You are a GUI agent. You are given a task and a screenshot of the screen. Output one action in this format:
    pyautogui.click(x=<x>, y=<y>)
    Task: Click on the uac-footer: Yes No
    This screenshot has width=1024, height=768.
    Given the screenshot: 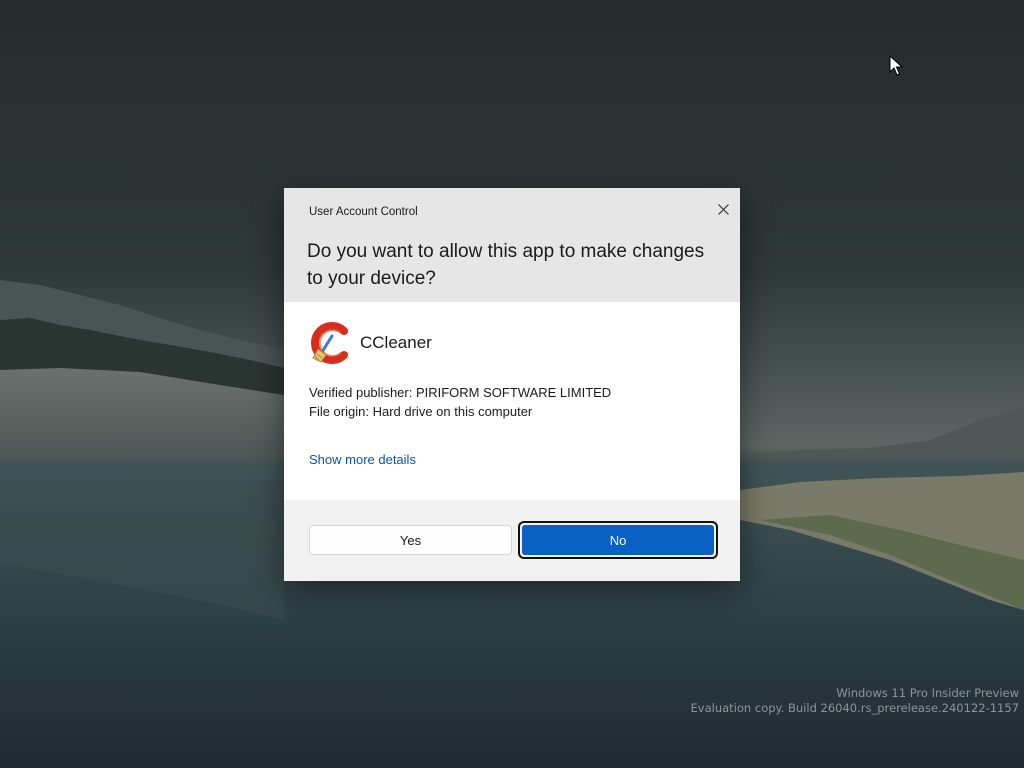 What is the action you would take?
    pyautogui.click(x=512, y=540)
    